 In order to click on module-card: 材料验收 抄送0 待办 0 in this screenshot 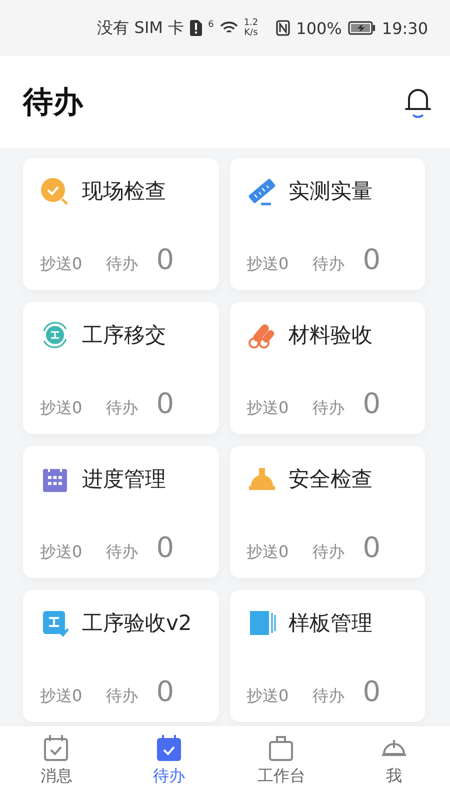, I will do `click(327, 368)`.